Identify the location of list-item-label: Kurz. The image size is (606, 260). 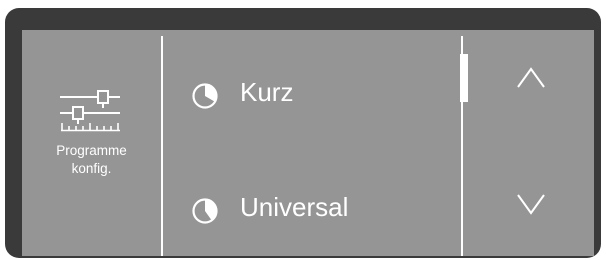
(267, 92).